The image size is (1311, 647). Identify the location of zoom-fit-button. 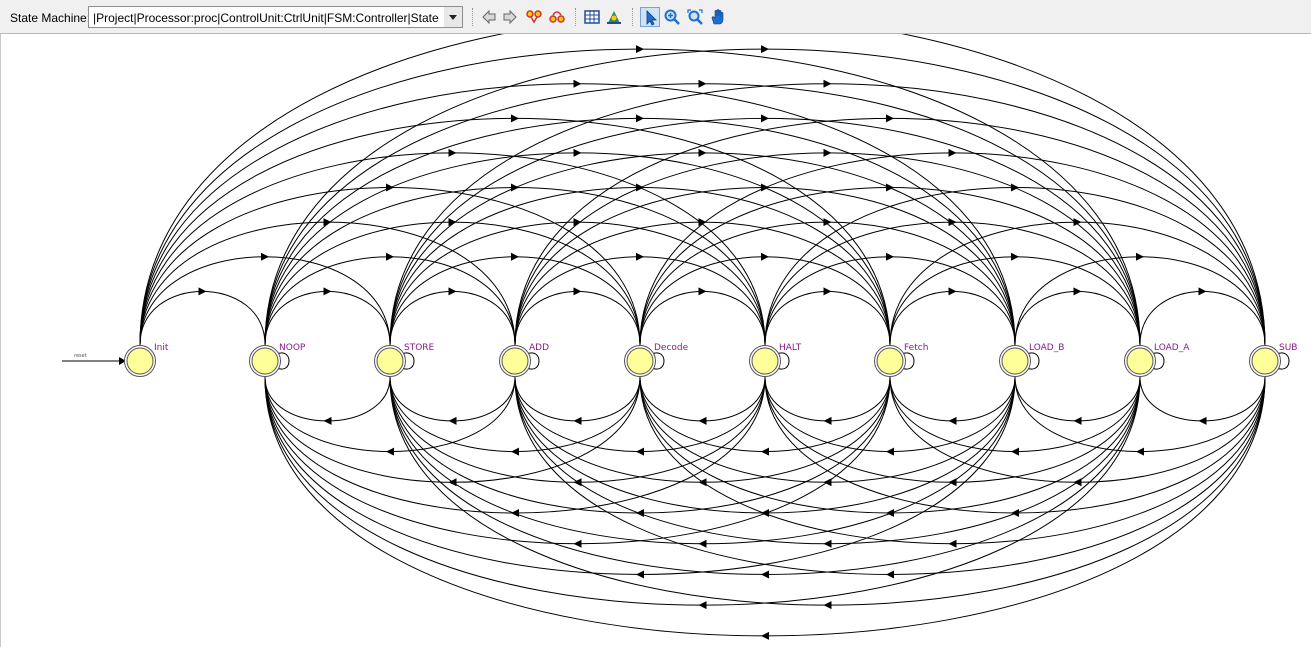
(695, 17).